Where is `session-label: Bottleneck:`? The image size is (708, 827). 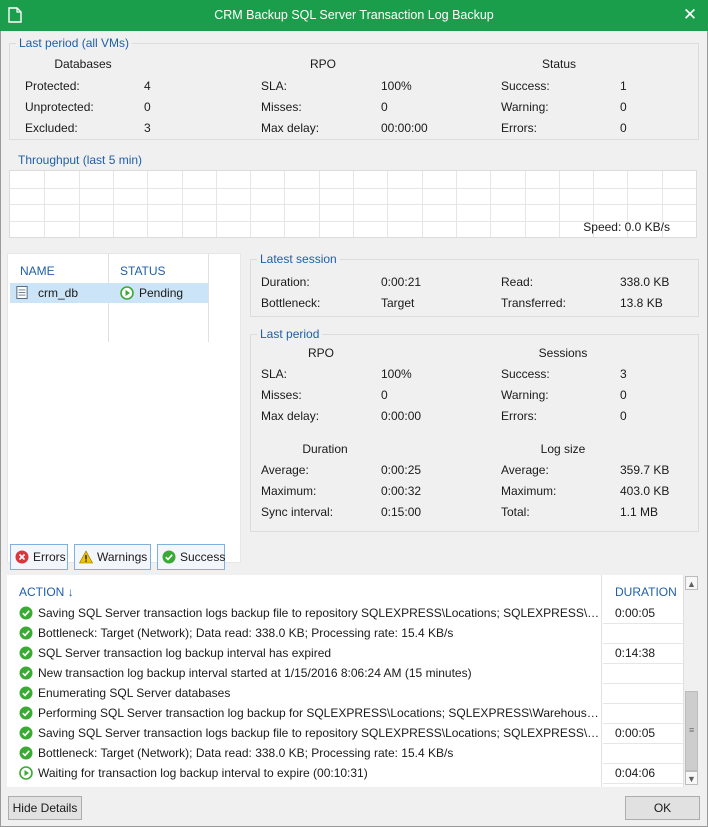 session-label: Bottleneck: is located at coordinates (291, 303).